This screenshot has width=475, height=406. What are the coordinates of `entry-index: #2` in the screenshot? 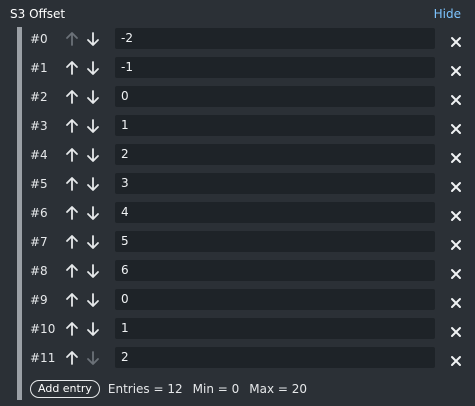 It's located at (39, 96).